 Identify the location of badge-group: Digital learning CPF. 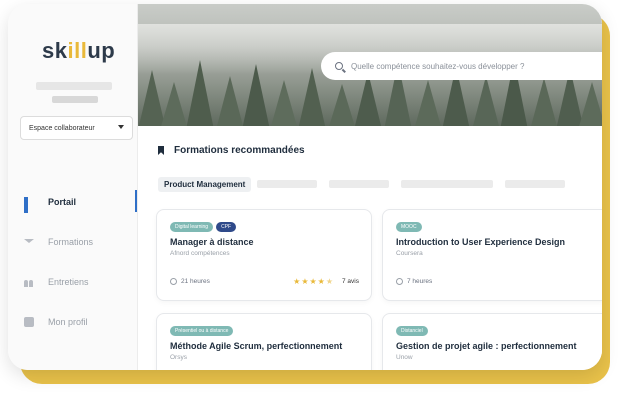
(203, 227).